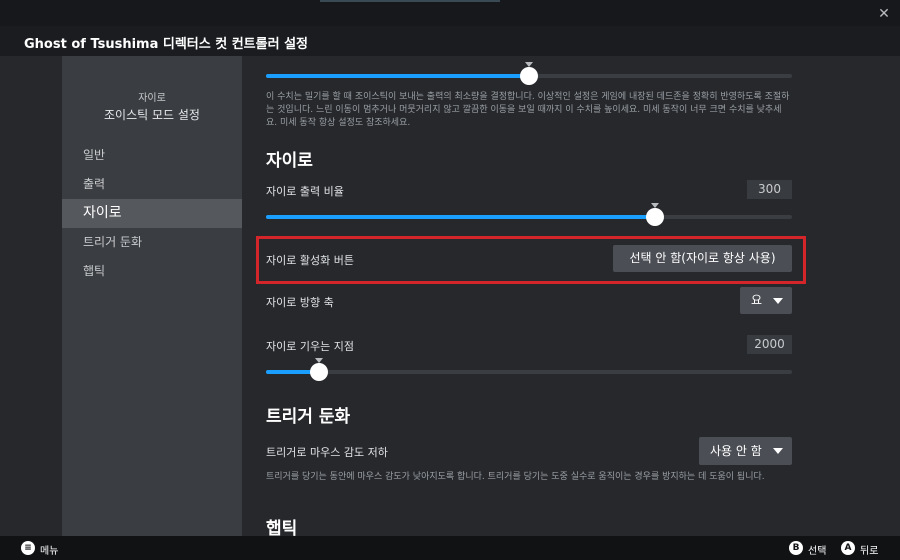 Image resolution: width=900 pixels, height=560 pixels. I want to click on highlight-box, so click(531, 260).